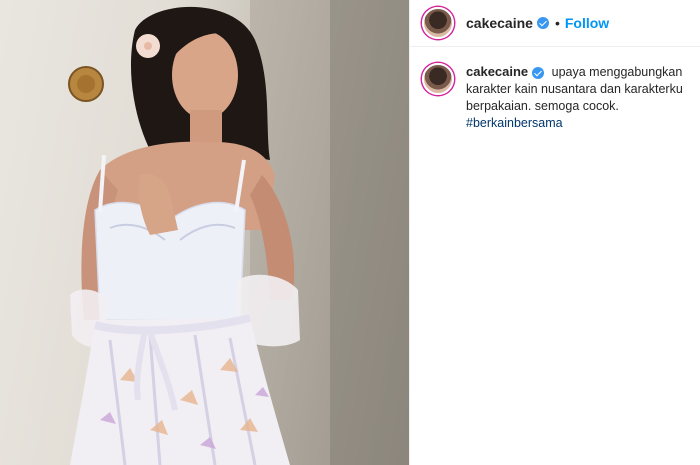  What do you see at coordinates (542, 23) in the screenshot?
I see `verified-badge-icon` at bounding box center [542, 23].